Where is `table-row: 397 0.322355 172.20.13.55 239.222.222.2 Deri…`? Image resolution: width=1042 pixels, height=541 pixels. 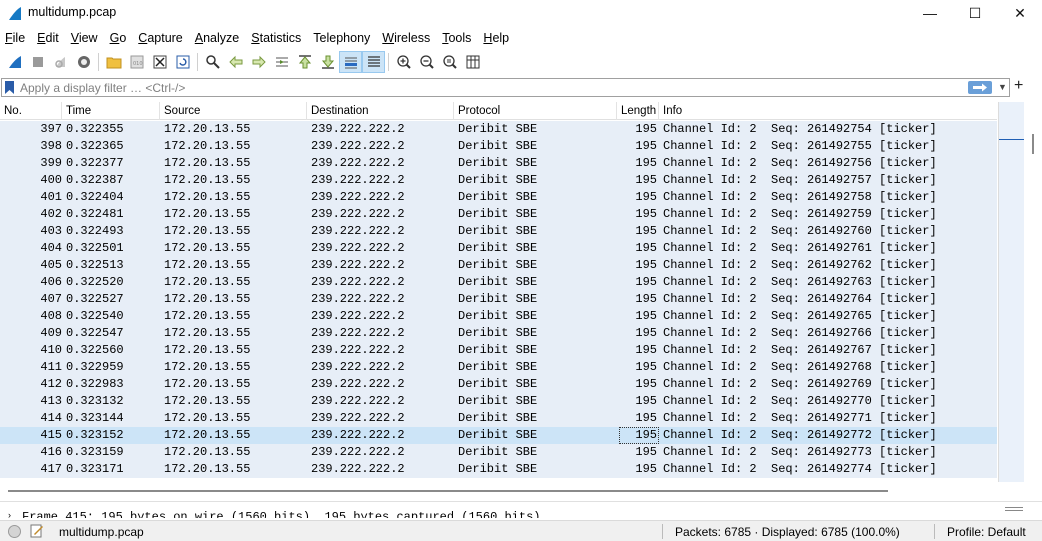
table-row: 397 0.322355 172.20.13.55 239.222.222.2 Deri… is located at coordinates (498, 129).